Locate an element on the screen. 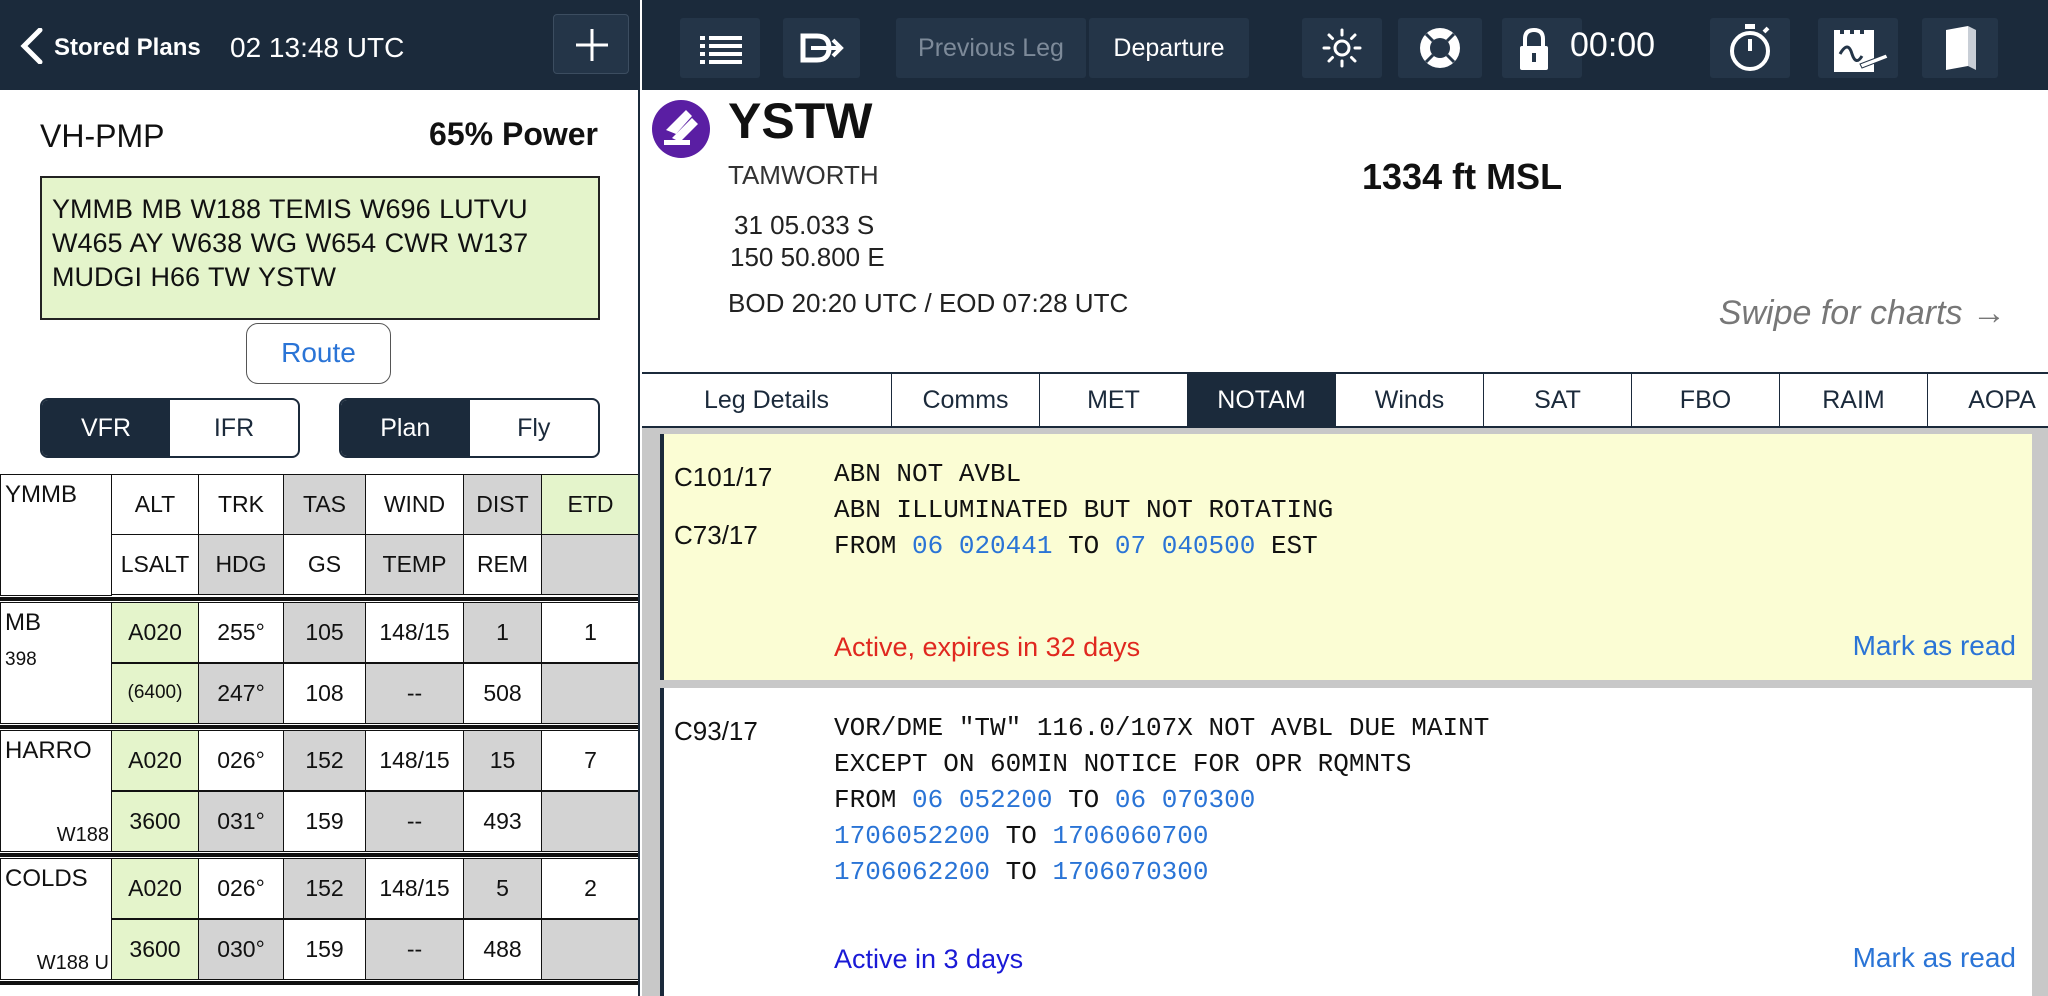  from-time: 06 020441 is located at coordinates (982, 546).